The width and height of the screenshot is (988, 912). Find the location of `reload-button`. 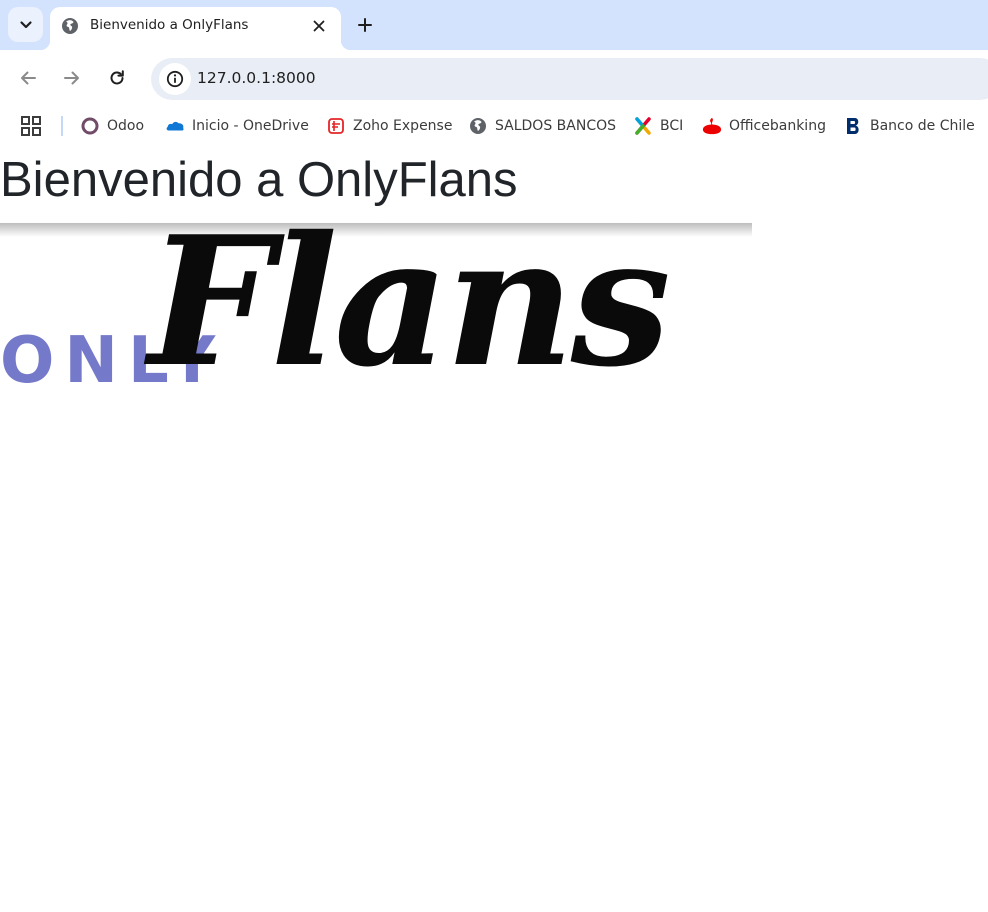

reload-button is located at coordinates (117, 78).